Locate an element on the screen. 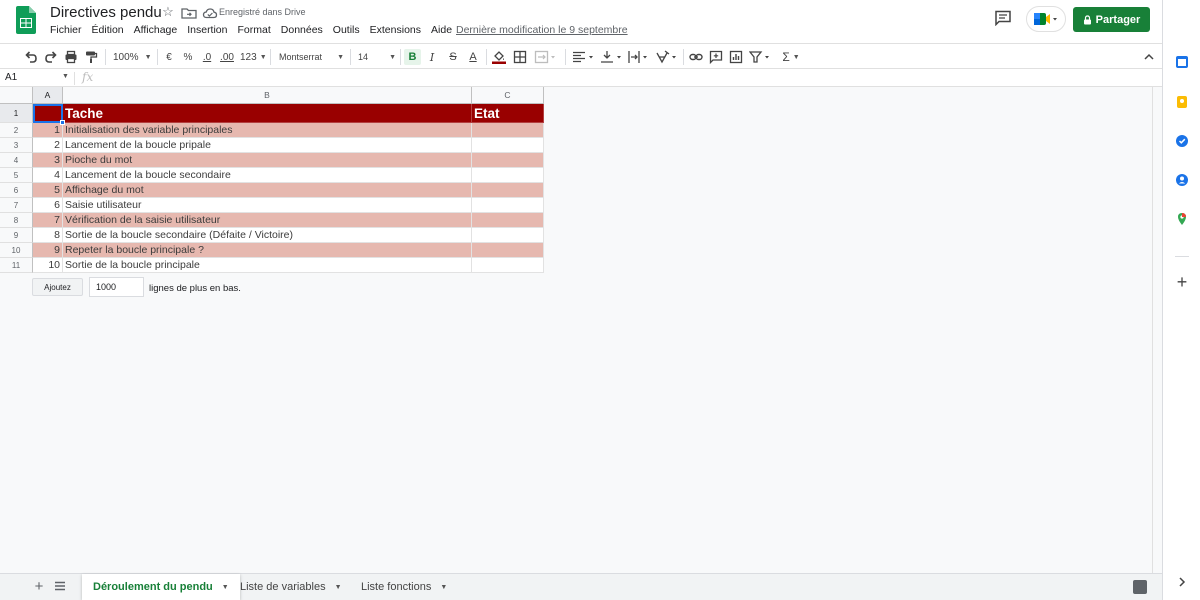 This screenshot has width=1200, height=600. table-cell: 10 is located at coordinates (48, 265).